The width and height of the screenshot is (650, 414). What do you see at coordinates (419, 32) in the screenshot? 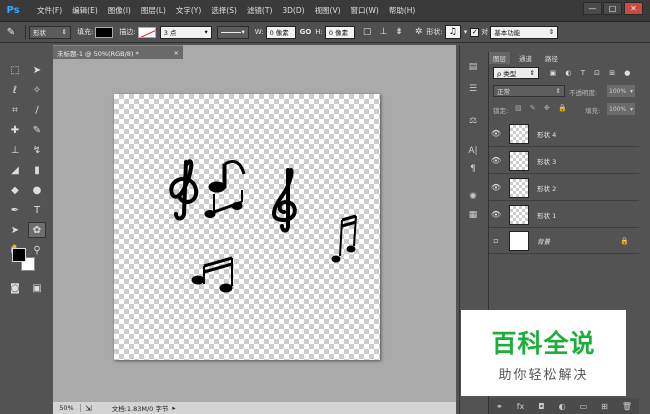
I see `gear-icon: ✲` at bounding box center [419, 32].